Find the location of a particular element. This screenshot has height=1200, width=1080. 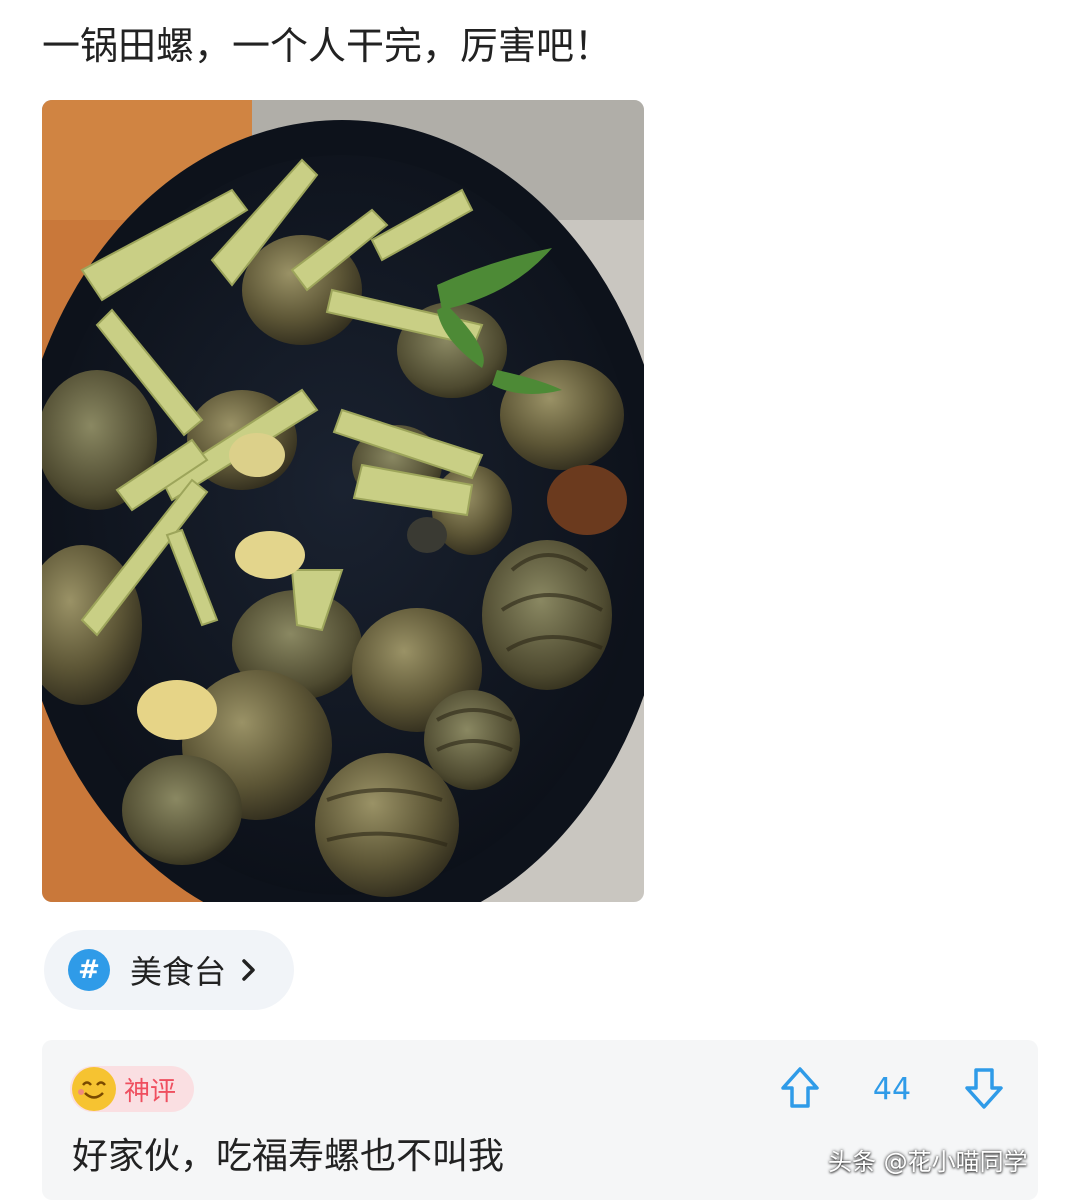

hash-icon: # is located at coordinates (89, 970).